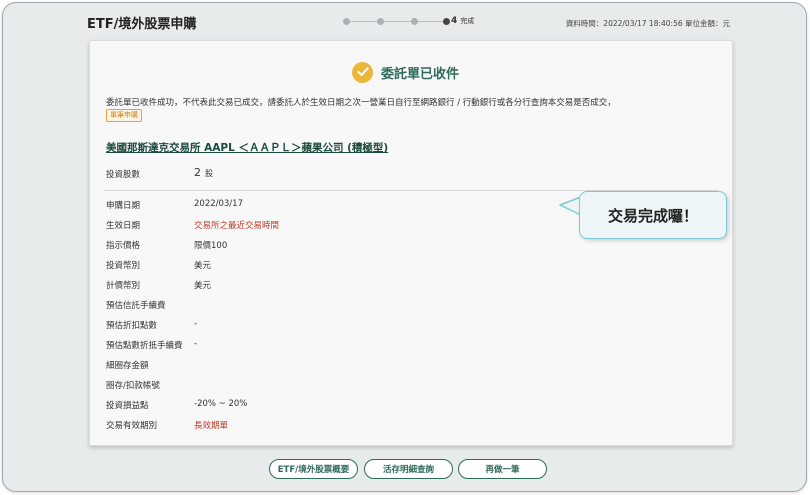 The width and height of the screenshot is (810, 495). What do you see at coordinates (127, 366) in the screenshot?
I see `detail-label: 細圈存金額` at bounding box center [127, 366].